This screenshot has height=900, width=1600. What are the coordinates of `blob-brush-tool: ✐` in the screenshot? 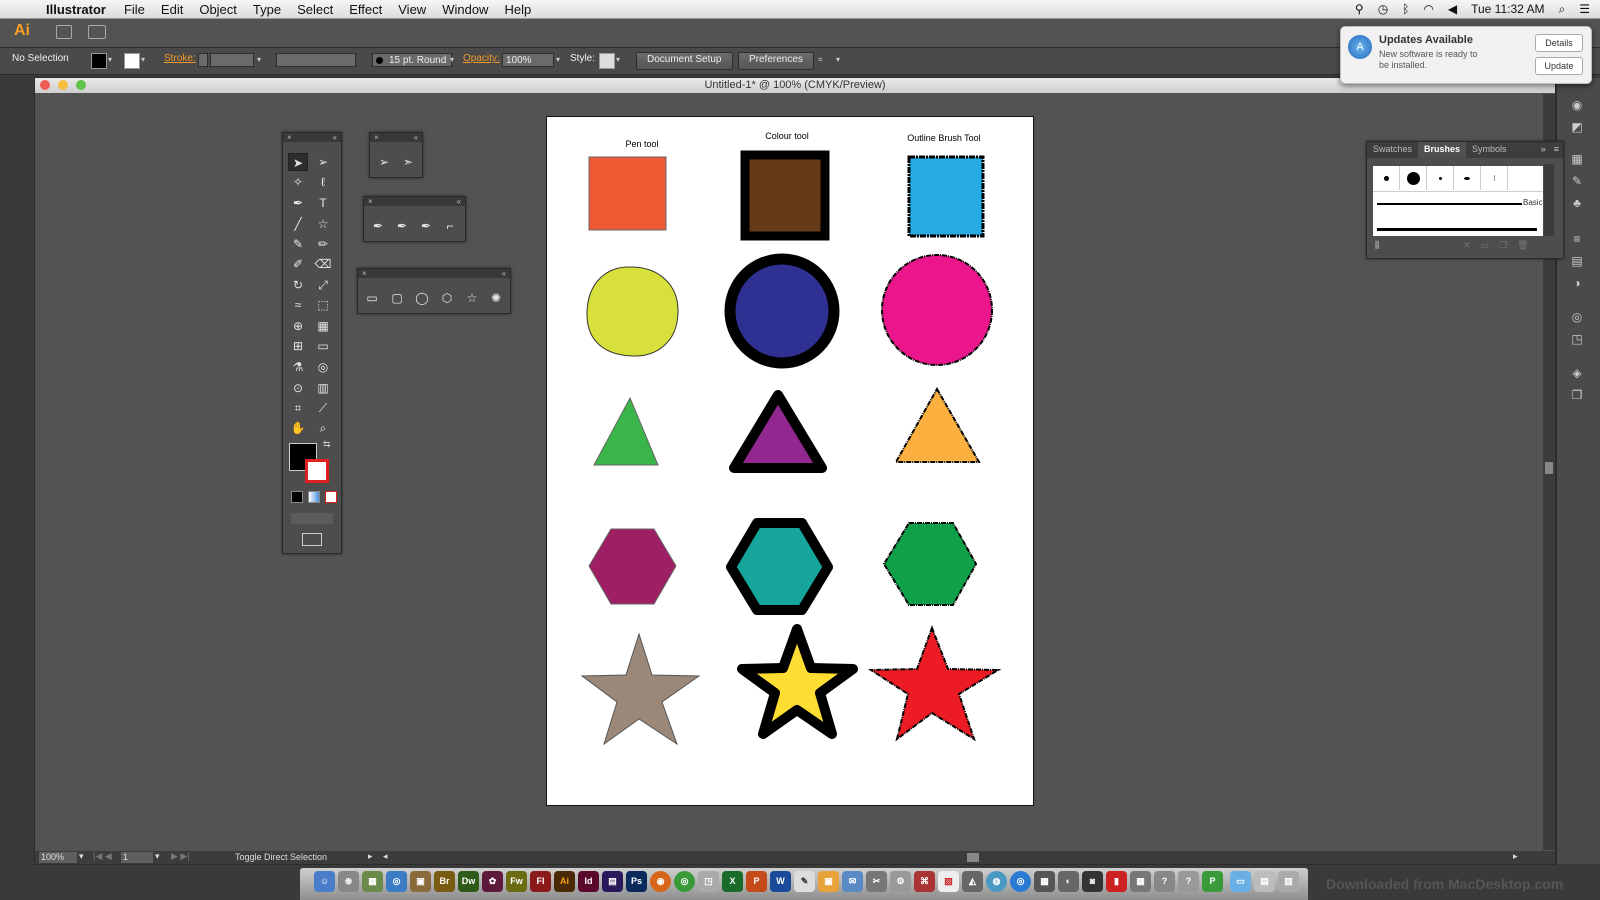 It's located at (298, 264).